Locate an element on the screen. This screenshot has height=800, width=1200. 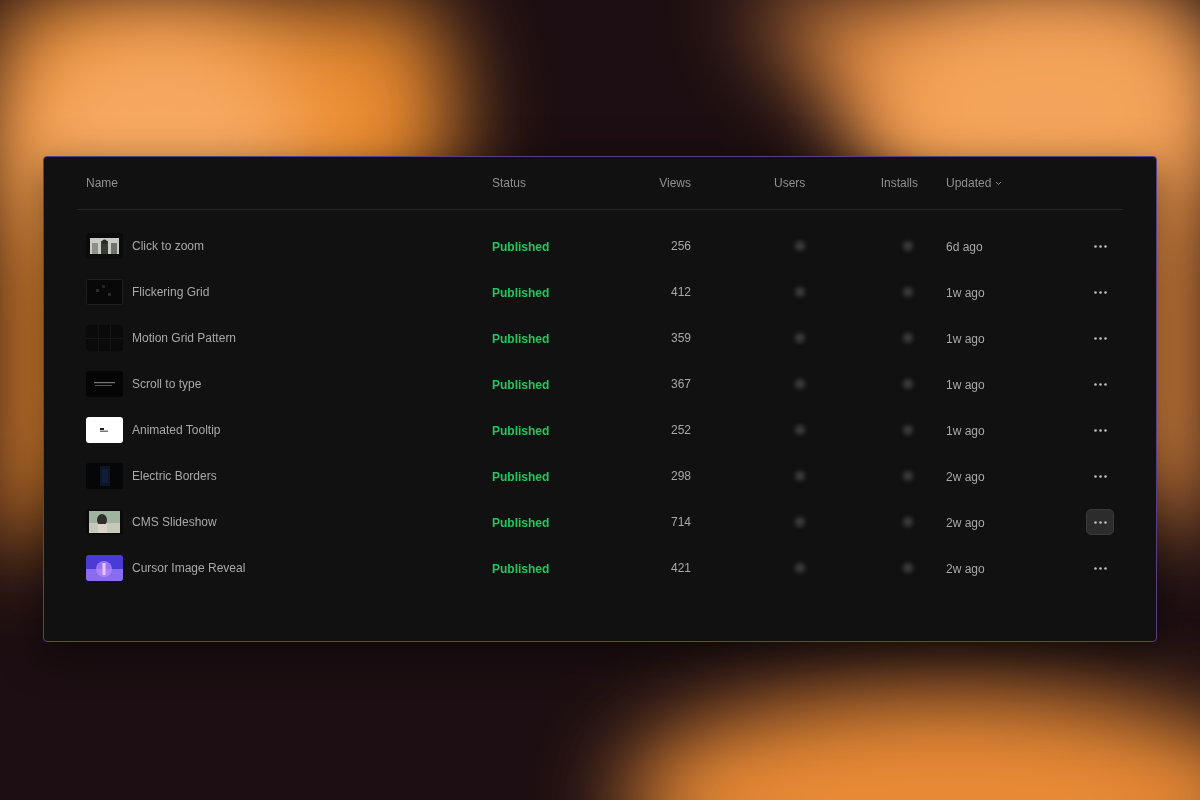
views-count: 359 is located at coordinates (680, 338).